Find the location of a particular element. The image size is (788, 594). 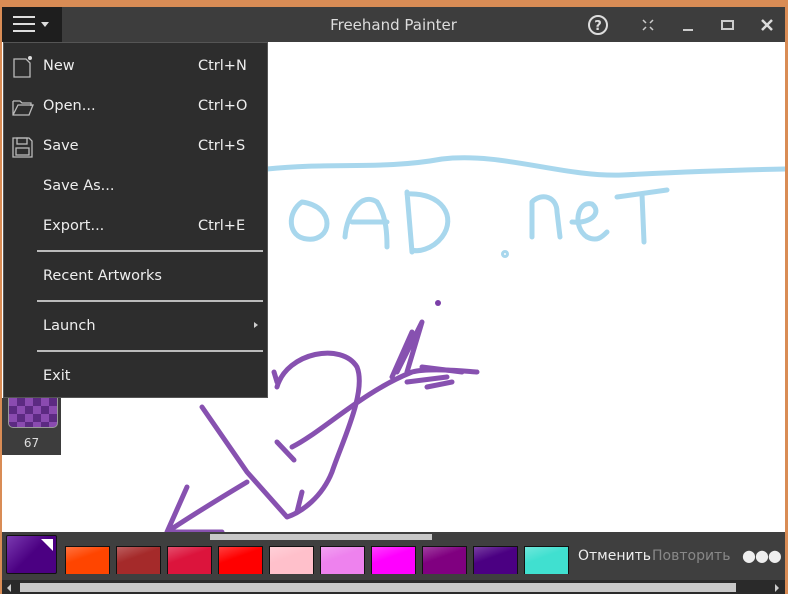

undo-button: Отменить is located at coordinates (614, 556).